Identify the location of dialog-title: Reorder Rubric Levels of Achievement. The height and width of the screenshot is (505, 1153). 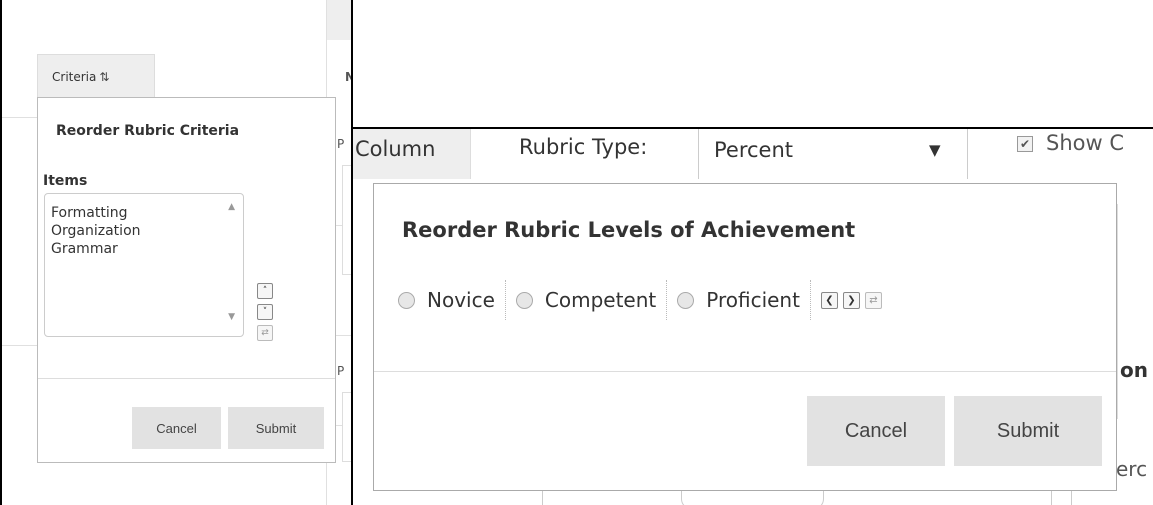
(629, 230).